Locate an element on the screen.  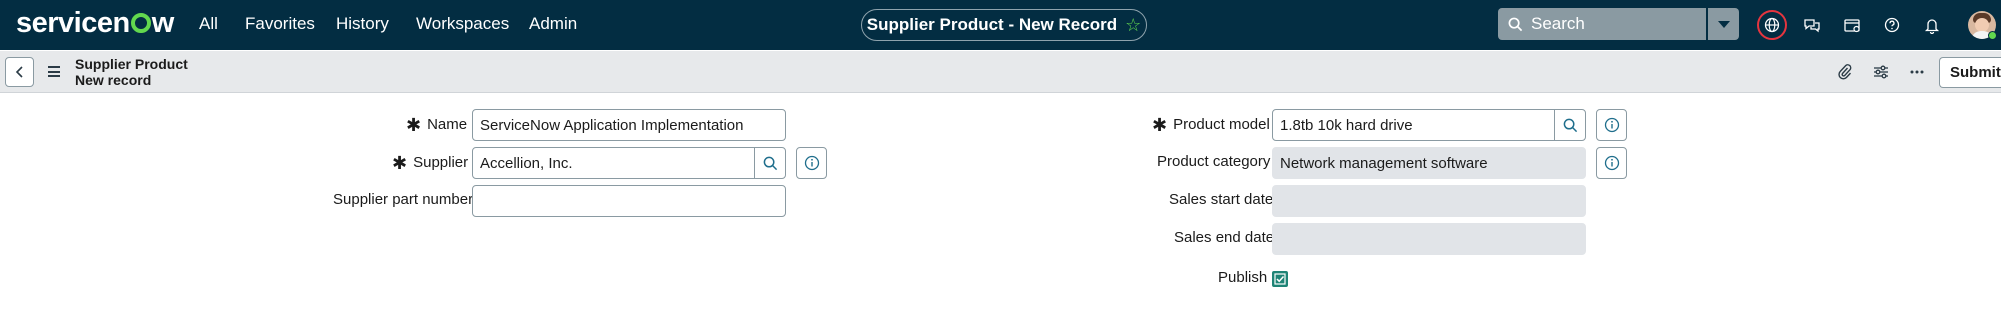
global-search-input: Search is located at coordinates (1602, 24).